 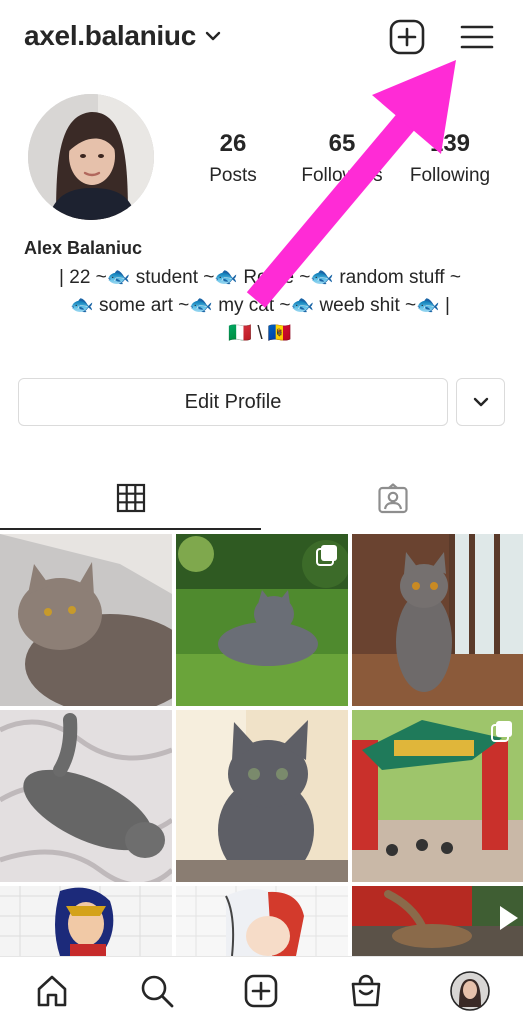 I want to click on tab-tagged, so click(x=392, y=499).